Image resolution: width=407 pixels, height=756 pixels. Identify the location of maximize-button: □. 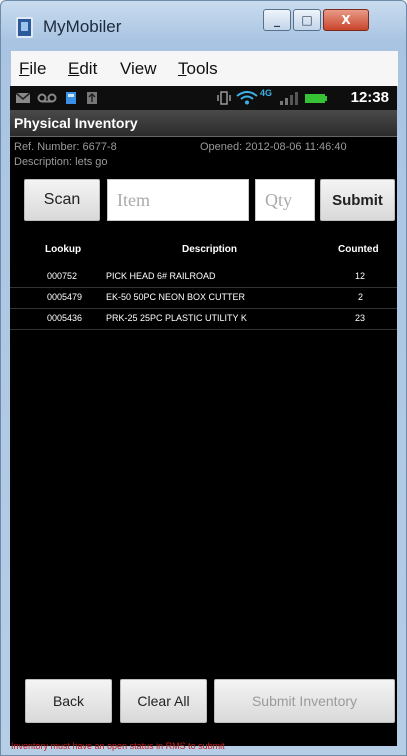
(307, 20).